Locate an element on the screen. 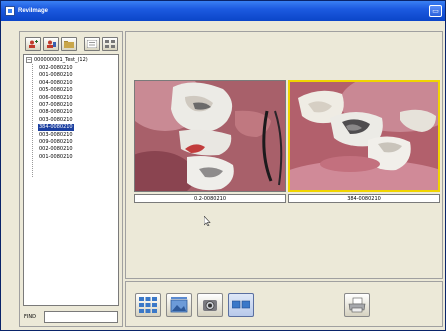 The image size is (446, 331). grid-view-button is located at coordinates (110, 44).